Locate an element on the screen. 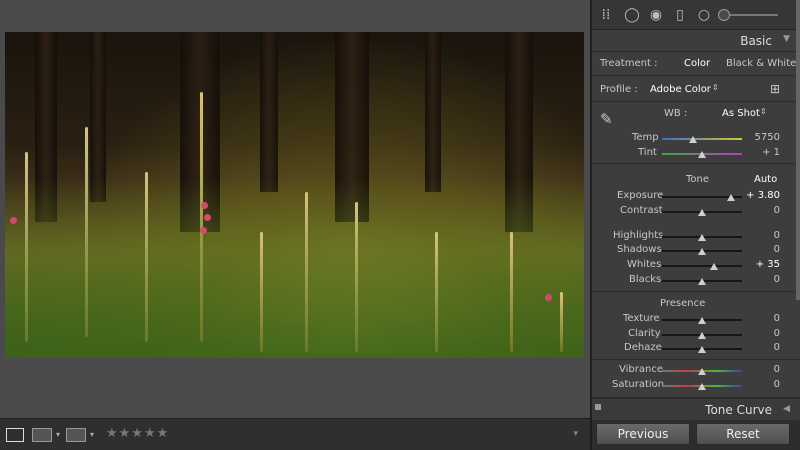  treatment-color-option: Color is located at coordinates (697, 63).